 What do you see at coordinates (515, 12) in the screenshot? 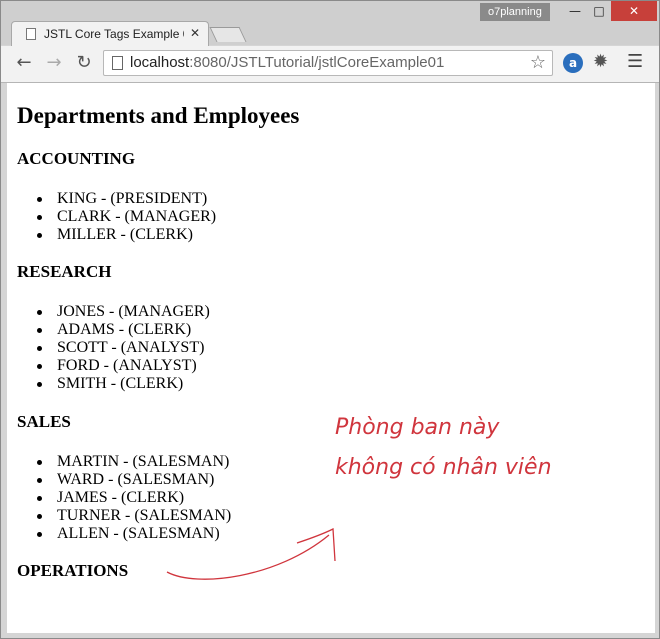
I see `profile-badge: o7planning` at bounding box center [515, 12].